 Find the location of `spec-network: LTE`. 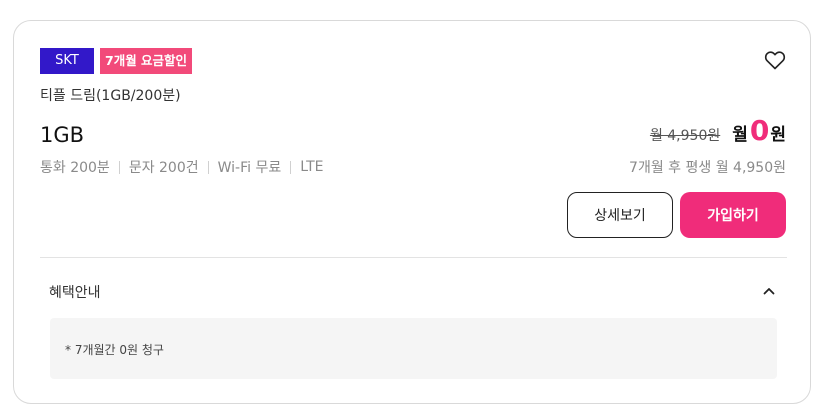

spec-network: LTE is located at coordinates (312, 167).